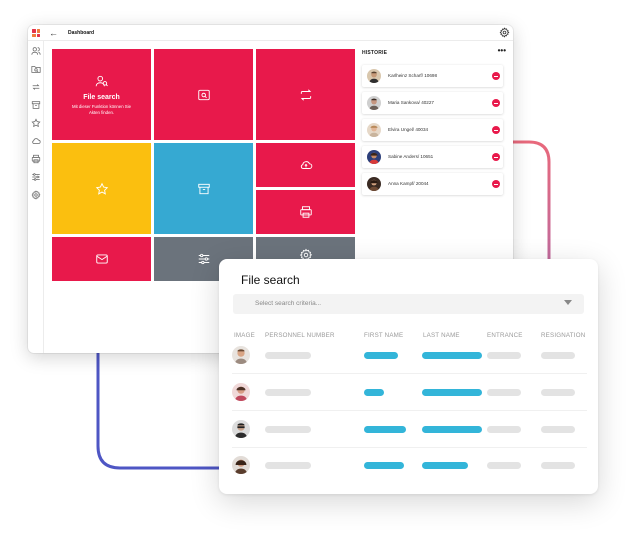 The height and width of the screenshot is (554, 640). I want to click on history-item-name: Elvira Ungel/ 40034, so click(408, 129).